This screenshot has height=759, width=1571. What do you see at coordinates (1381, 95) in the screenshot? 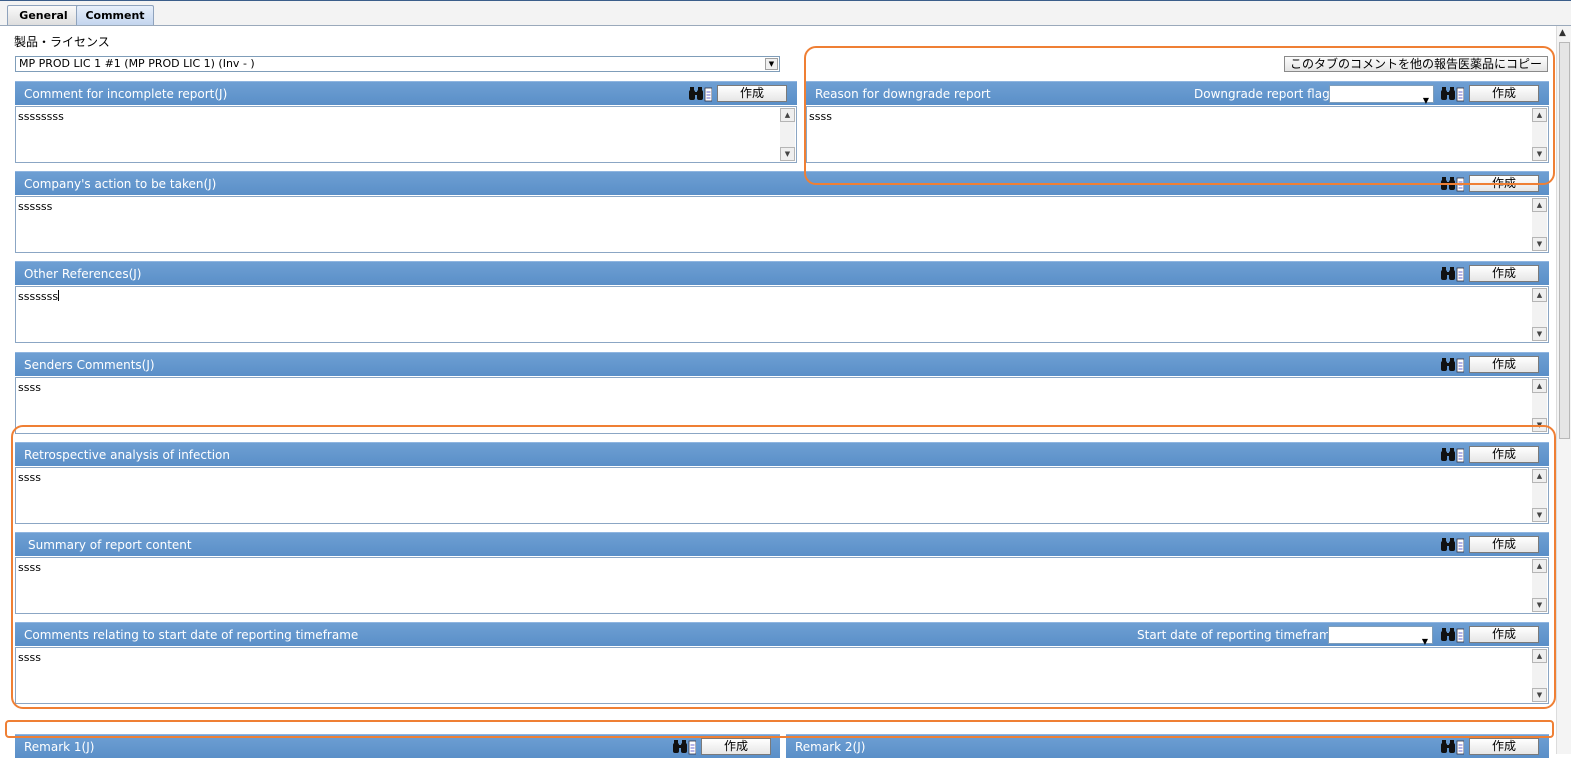
I see `downgrade-flag-select: ▼` at bounding box center [1381, 95].